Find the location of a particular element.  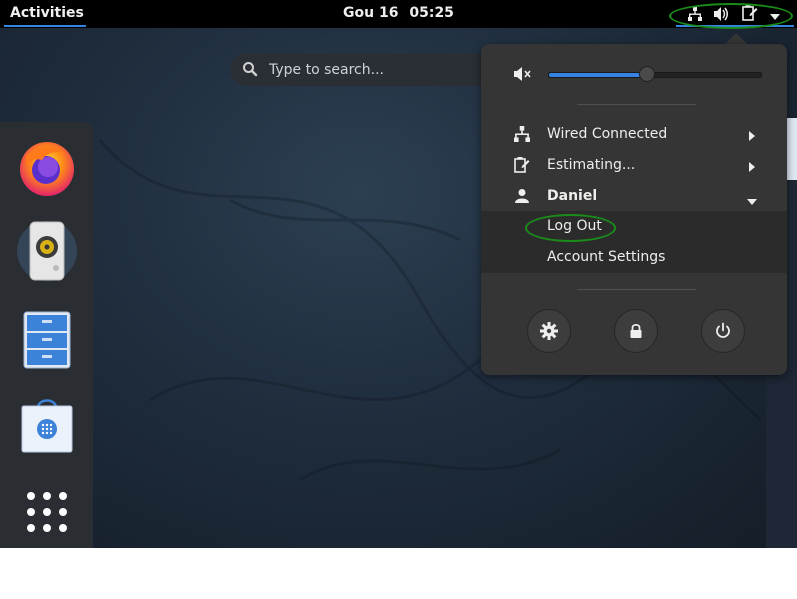

battery-estimating-icon is located at coordinates (522, 165).